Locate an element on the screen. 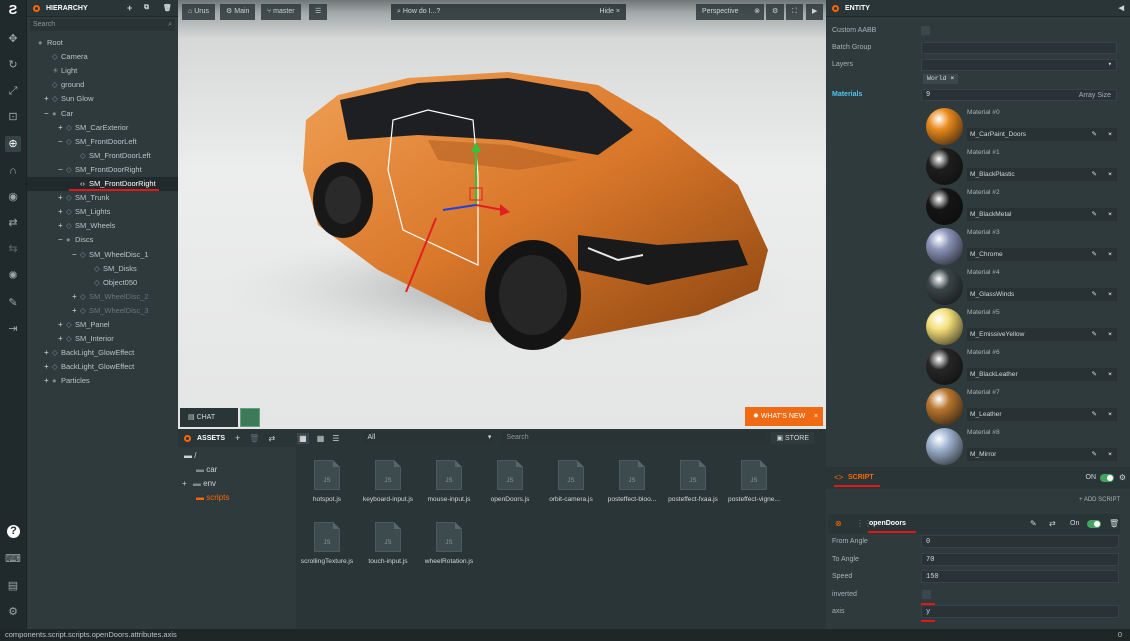 Image resolution: width=1130 pixels, height=641 pixels. duplicate-icon: ⧉ is located at coordinates (146, 8).